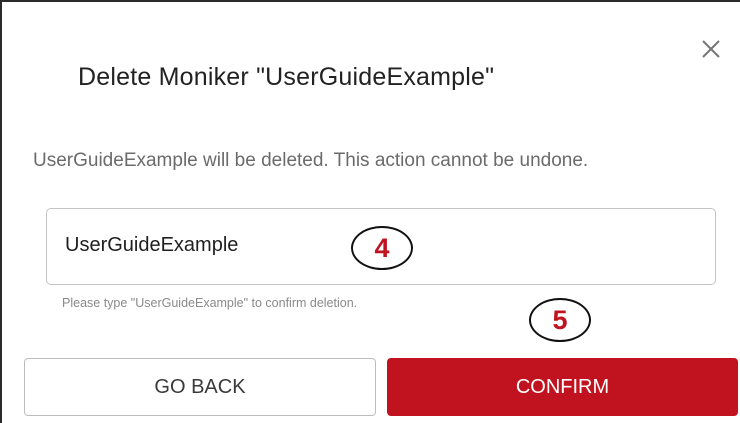  What do you see at coordinates (560, 320) in the screenshot?
I see `step-5-callout: 5` at bounding box center [560, 320].